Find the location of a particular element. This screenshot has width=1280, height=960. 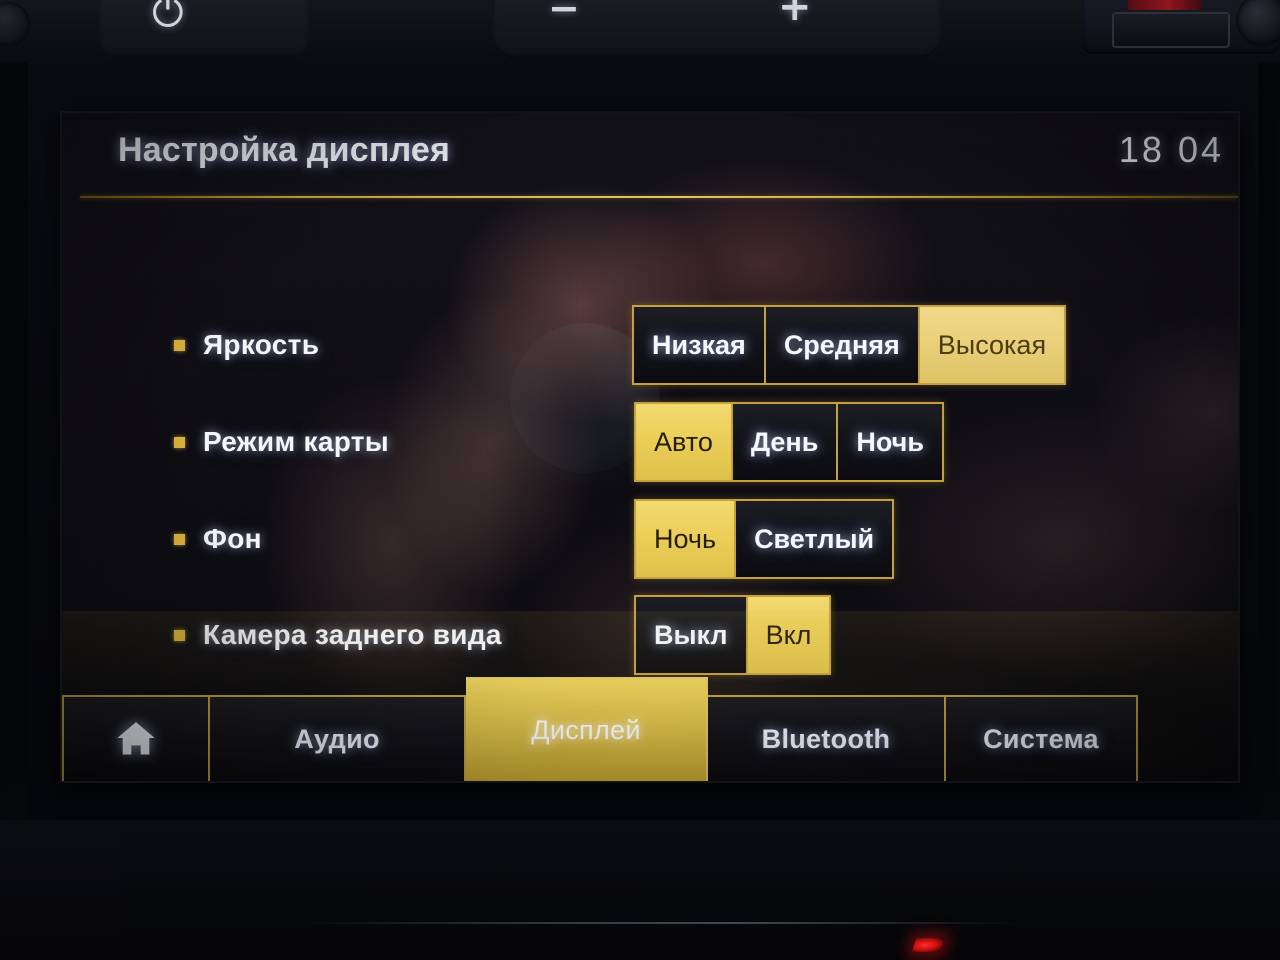

head-unit-top-bezel: ⏻ − + is located at coordinates (640, 31).